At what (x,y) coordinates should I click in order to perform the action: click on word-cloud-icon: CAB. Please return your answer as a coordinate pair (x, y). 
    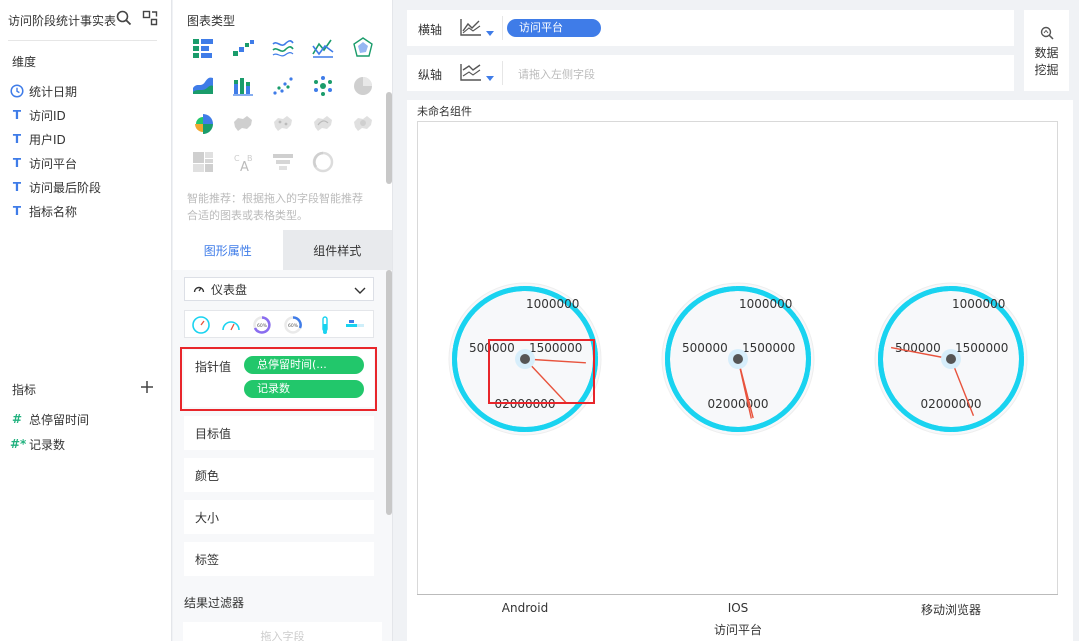
    Looking at the image, I should click on (243, 162).